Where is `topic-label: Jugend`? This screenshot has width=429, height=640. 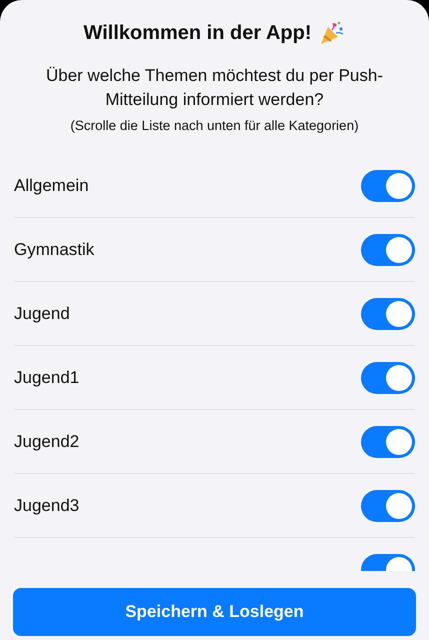 topic-label: Jugend is located at coordinates (42, 314).